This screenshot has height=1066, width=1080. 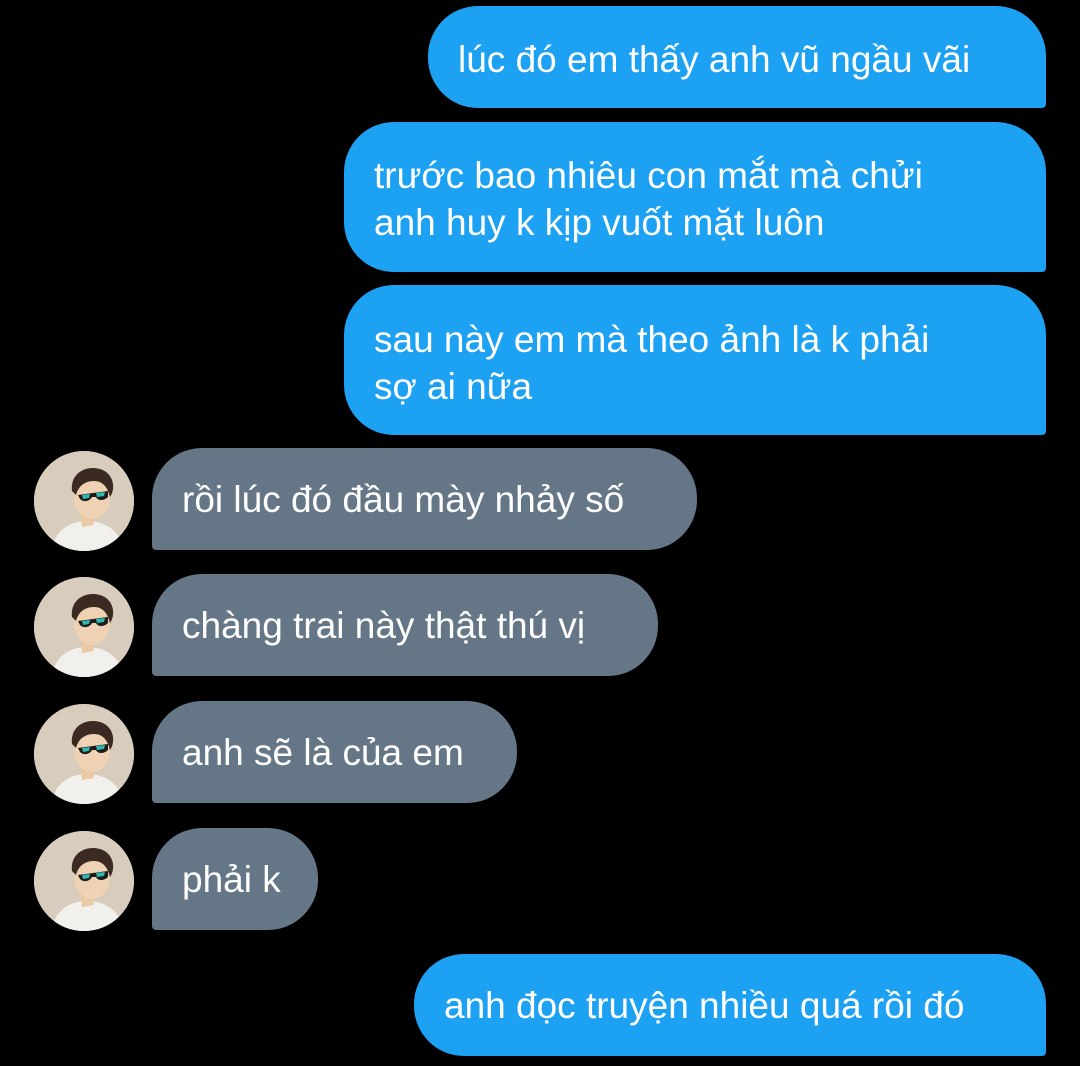 What do you see at coordinates (235, 879) in the screenshot?
I see `received-message-bubble: phải k` at bounding box center [235, 879].